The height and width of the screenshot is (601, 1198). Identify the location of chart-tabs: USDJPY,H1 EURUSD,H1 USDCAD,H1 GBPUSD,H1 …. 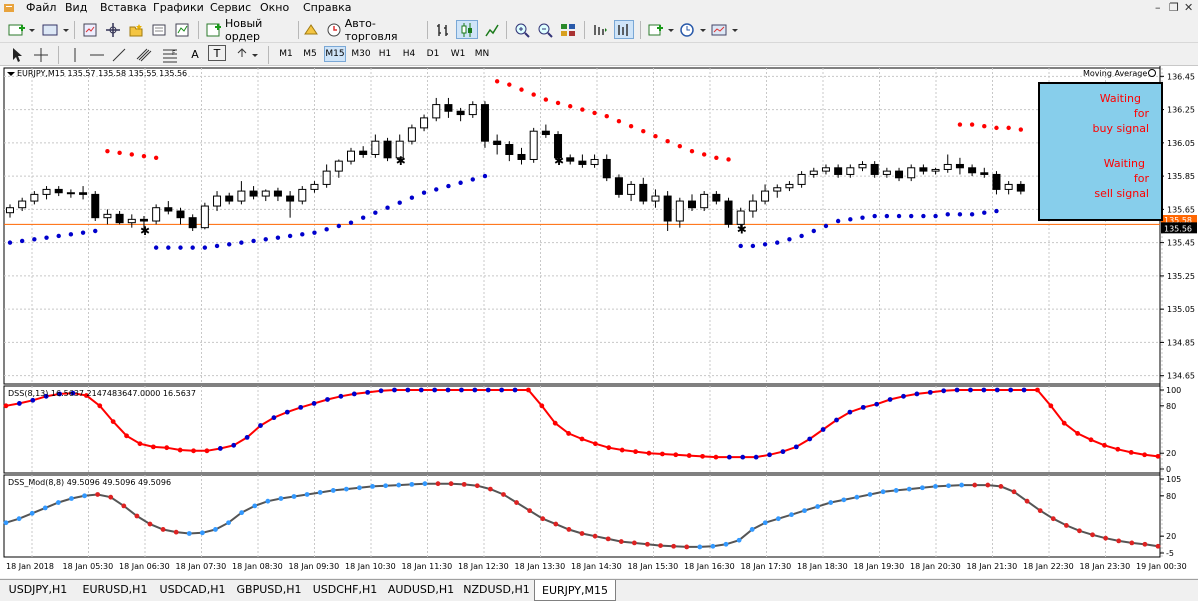
(599, 590).